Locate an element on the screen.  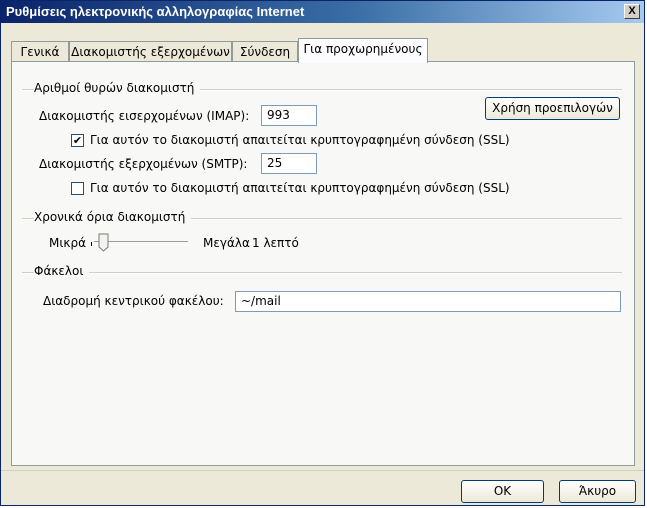
incoming-ssl-checkbox: ✔ is located at coordinates (77, 140).